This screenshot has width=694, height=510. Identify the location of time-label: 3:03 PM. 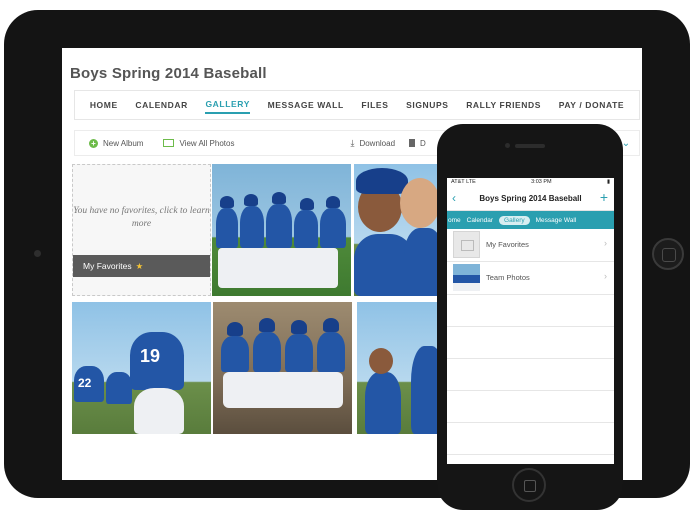
(541, 182).